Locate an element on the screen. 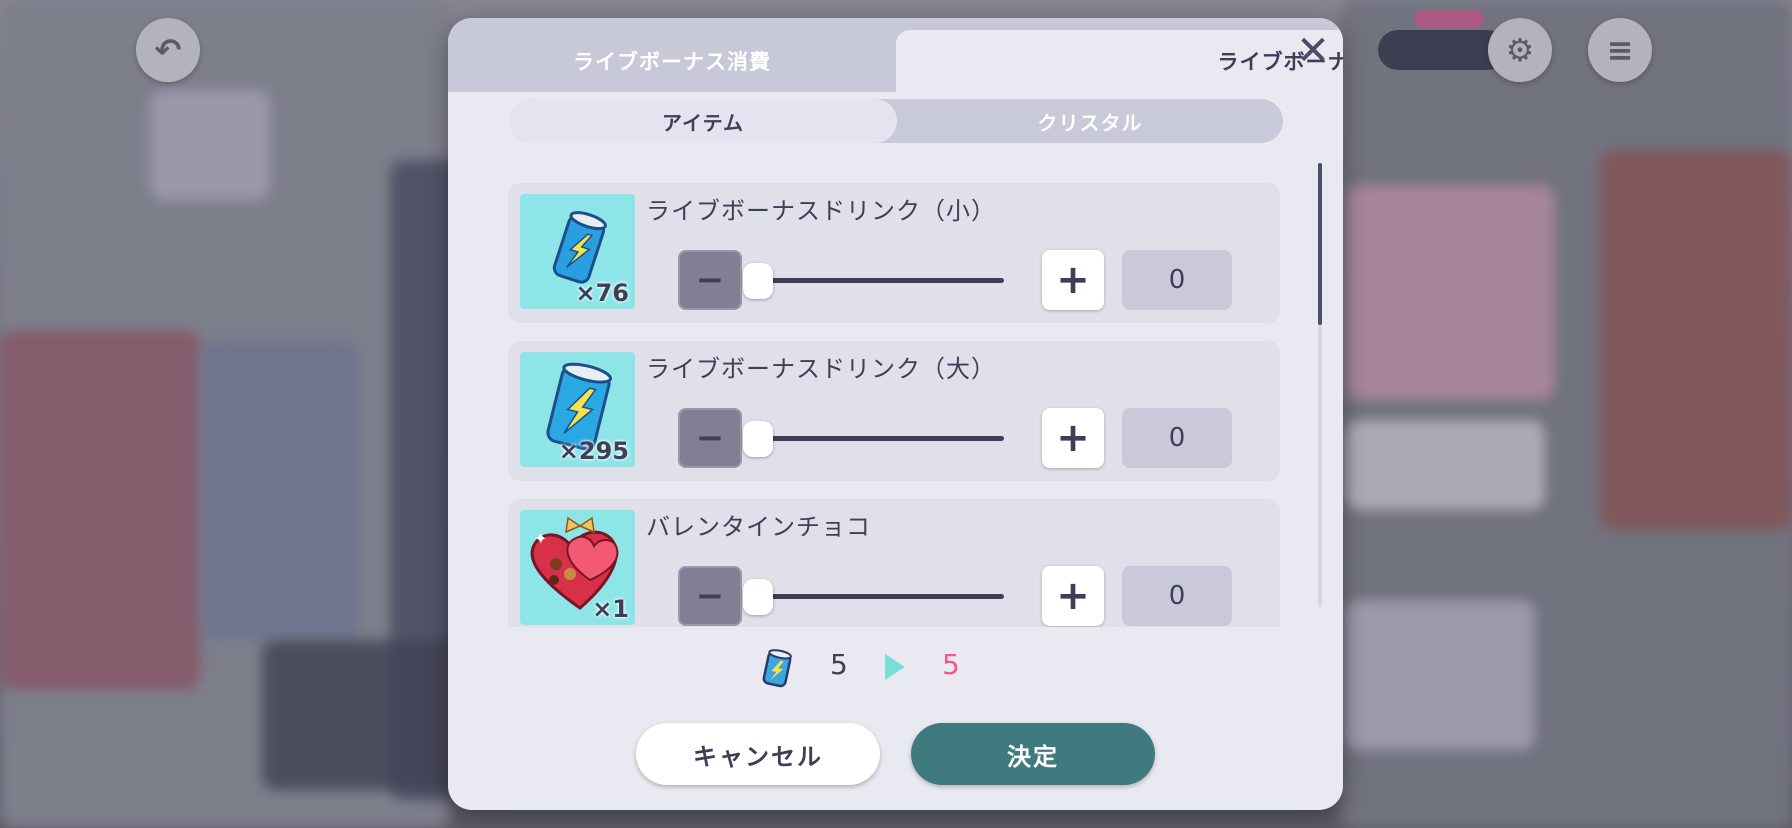  tab-live-bonus-consume: ライブボーナス消費 is located at coordinates (672, 61).